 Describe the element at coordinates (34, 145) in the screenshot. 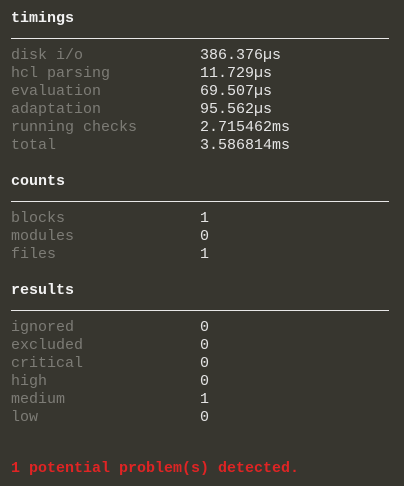

I see `row-label: total` at that location.